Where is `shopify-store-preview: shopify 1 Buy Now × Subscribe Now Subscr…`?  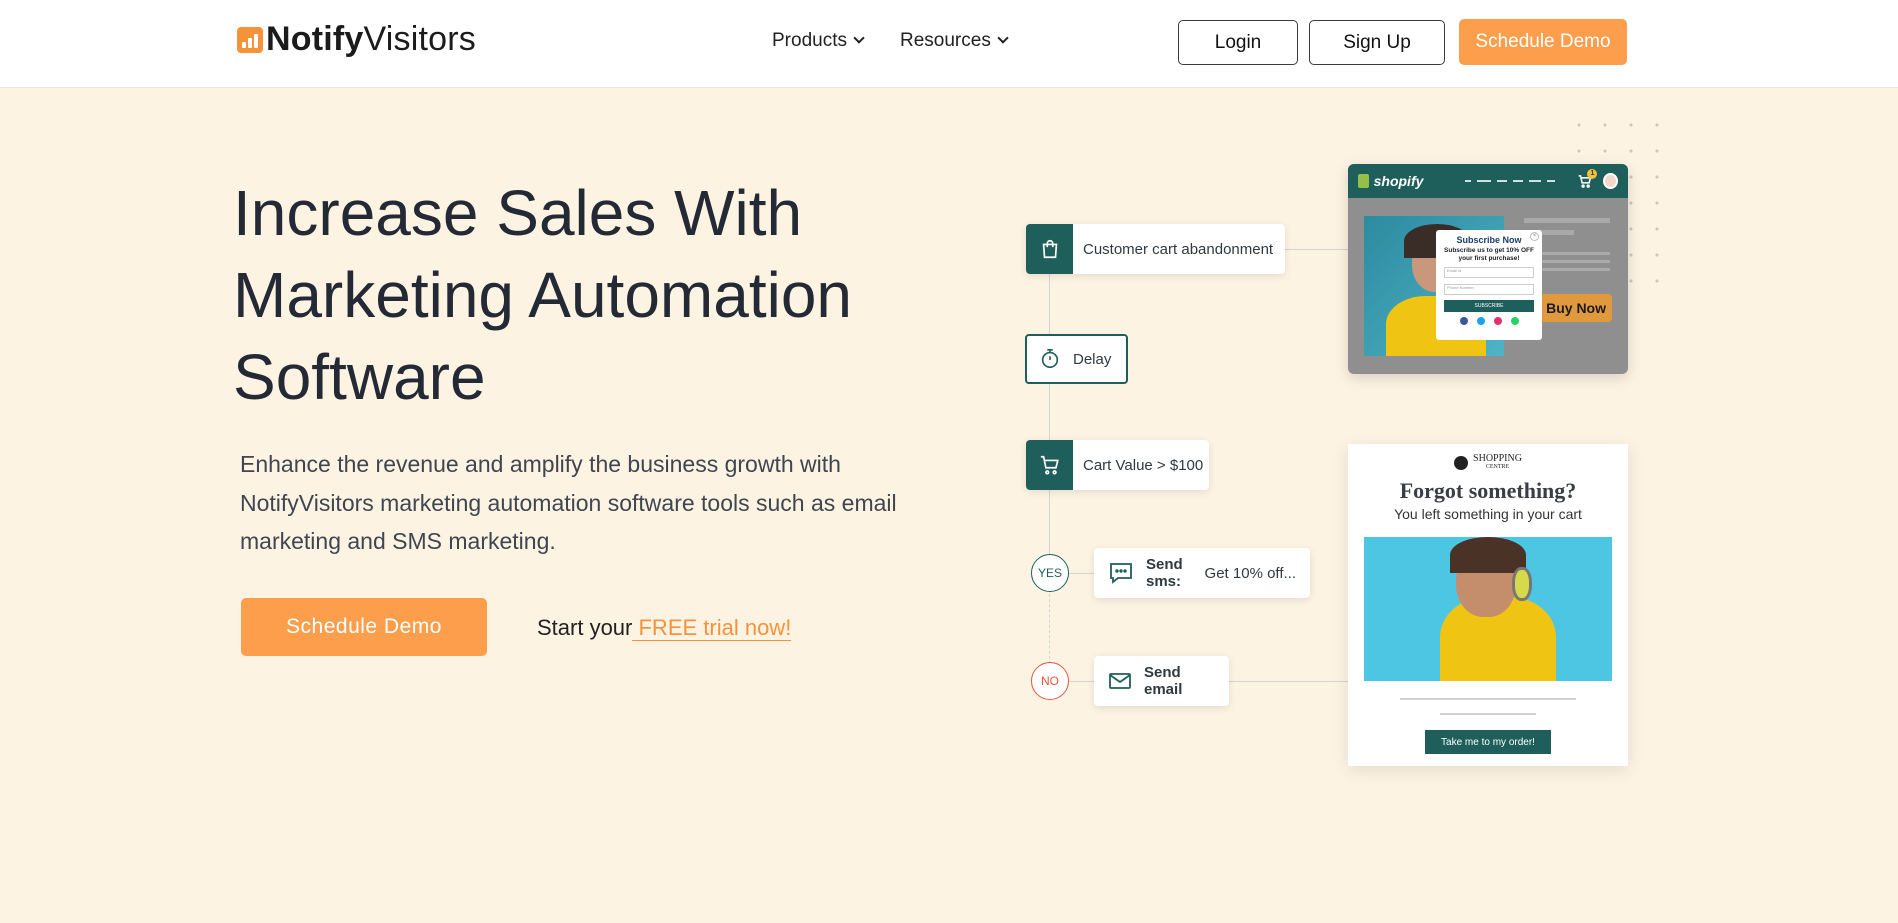 shopify-store-preview: shopify 1 Buy Now × Subscribe Now Subscr… is located at coordinates (1488, 269).